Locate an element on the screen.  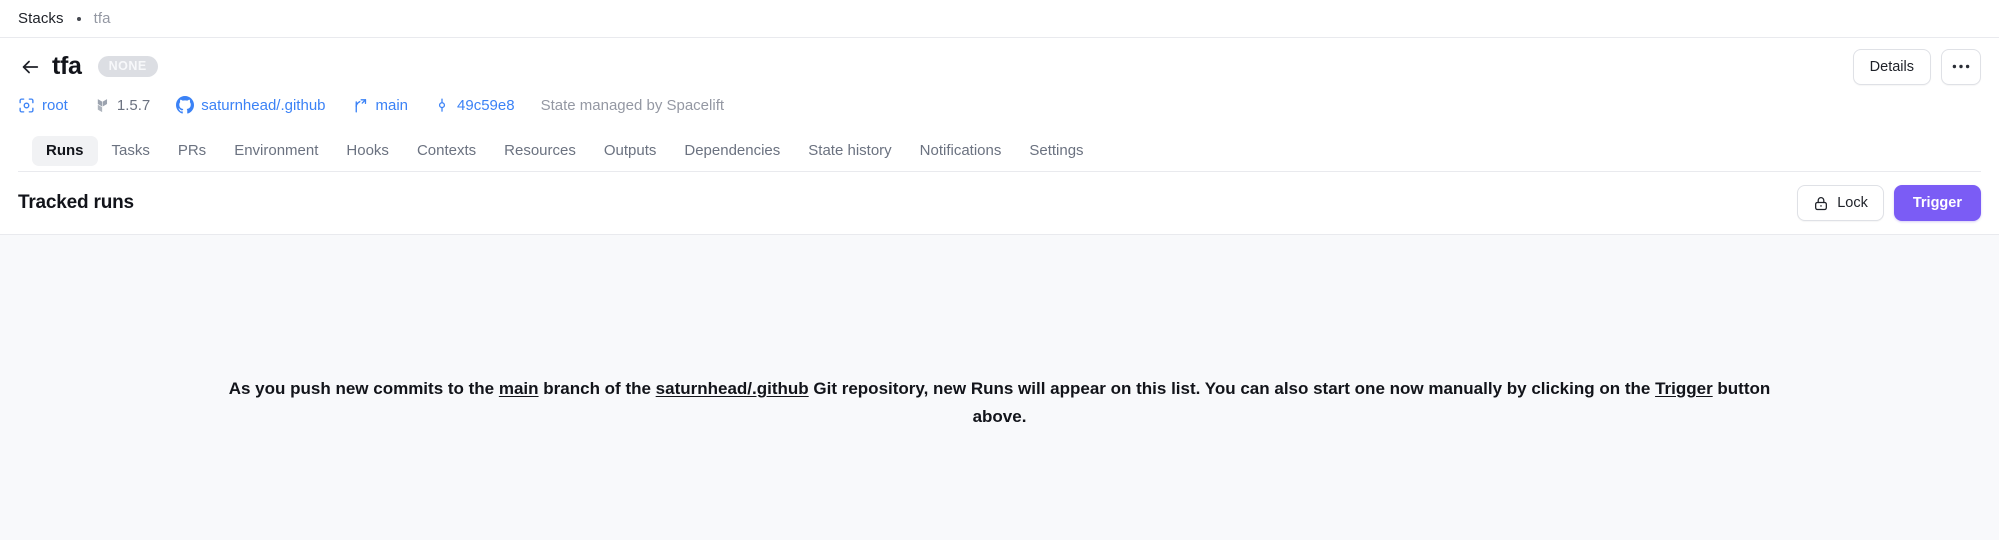
padlock-icon is located at coordinates (1821, 203).